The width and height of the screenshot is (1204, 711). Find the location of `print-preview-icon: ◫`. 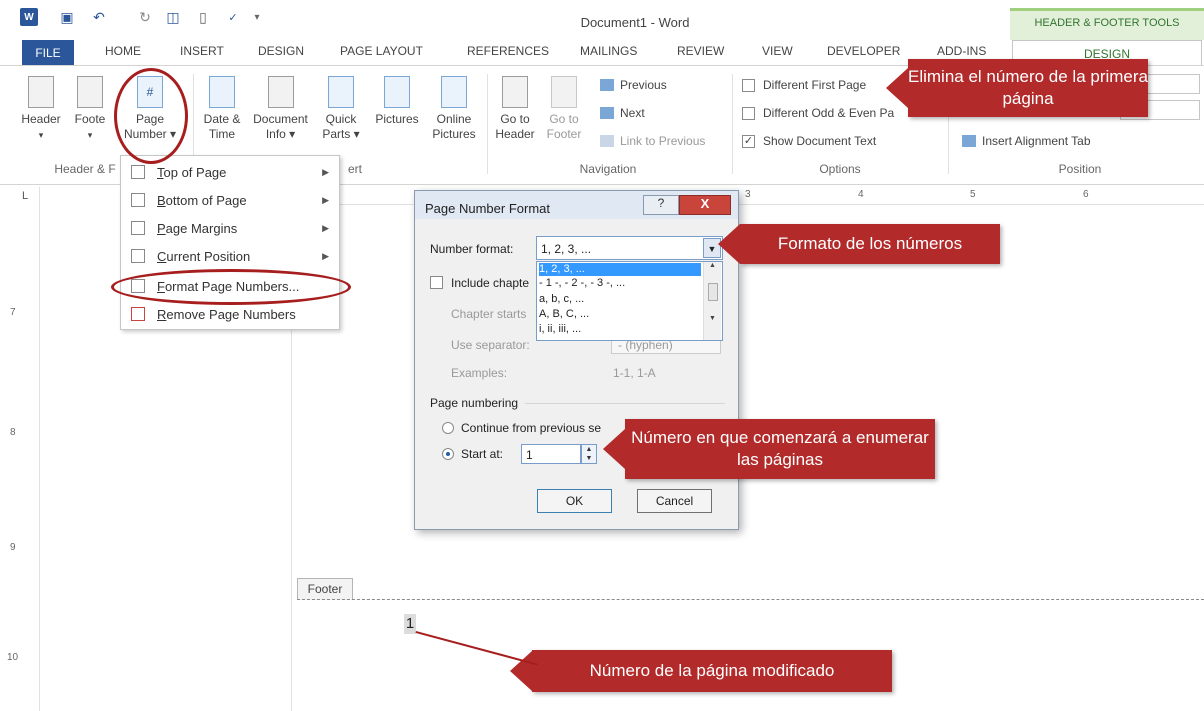

print-preview-icon: ◫ is located at coordinates (173, 17).